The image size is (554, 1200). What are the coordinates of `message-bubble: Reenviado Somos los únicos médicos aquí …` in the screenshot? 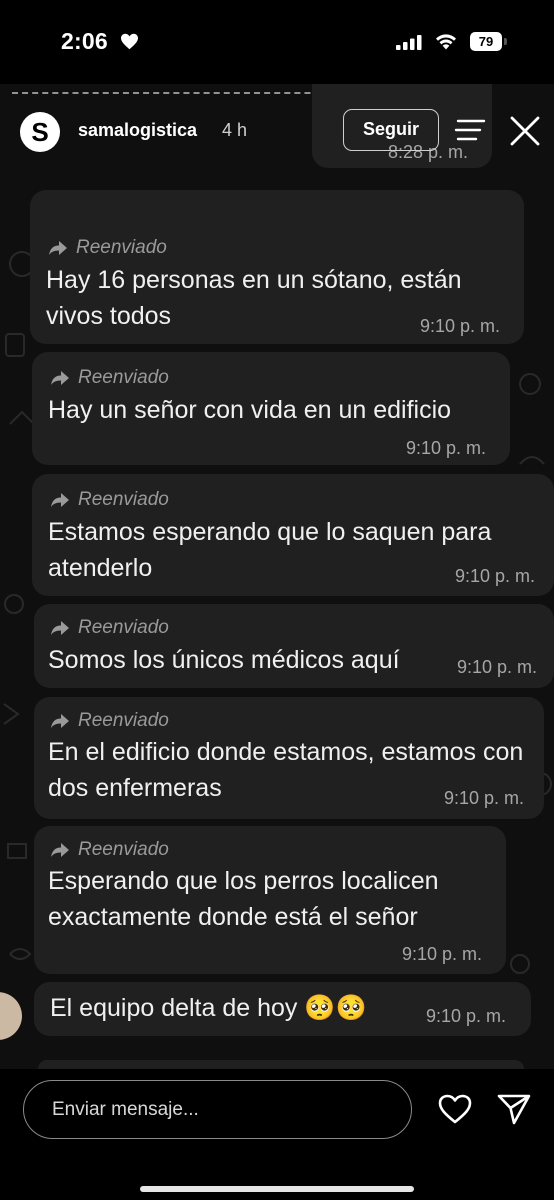 It's located at (294, 646).